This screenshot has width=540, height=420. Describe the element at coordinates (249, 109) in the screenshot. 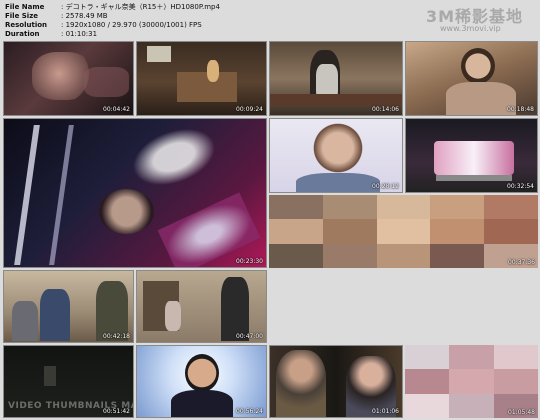

I see `thumbnail-timestamp: 00:09:24` at that location.